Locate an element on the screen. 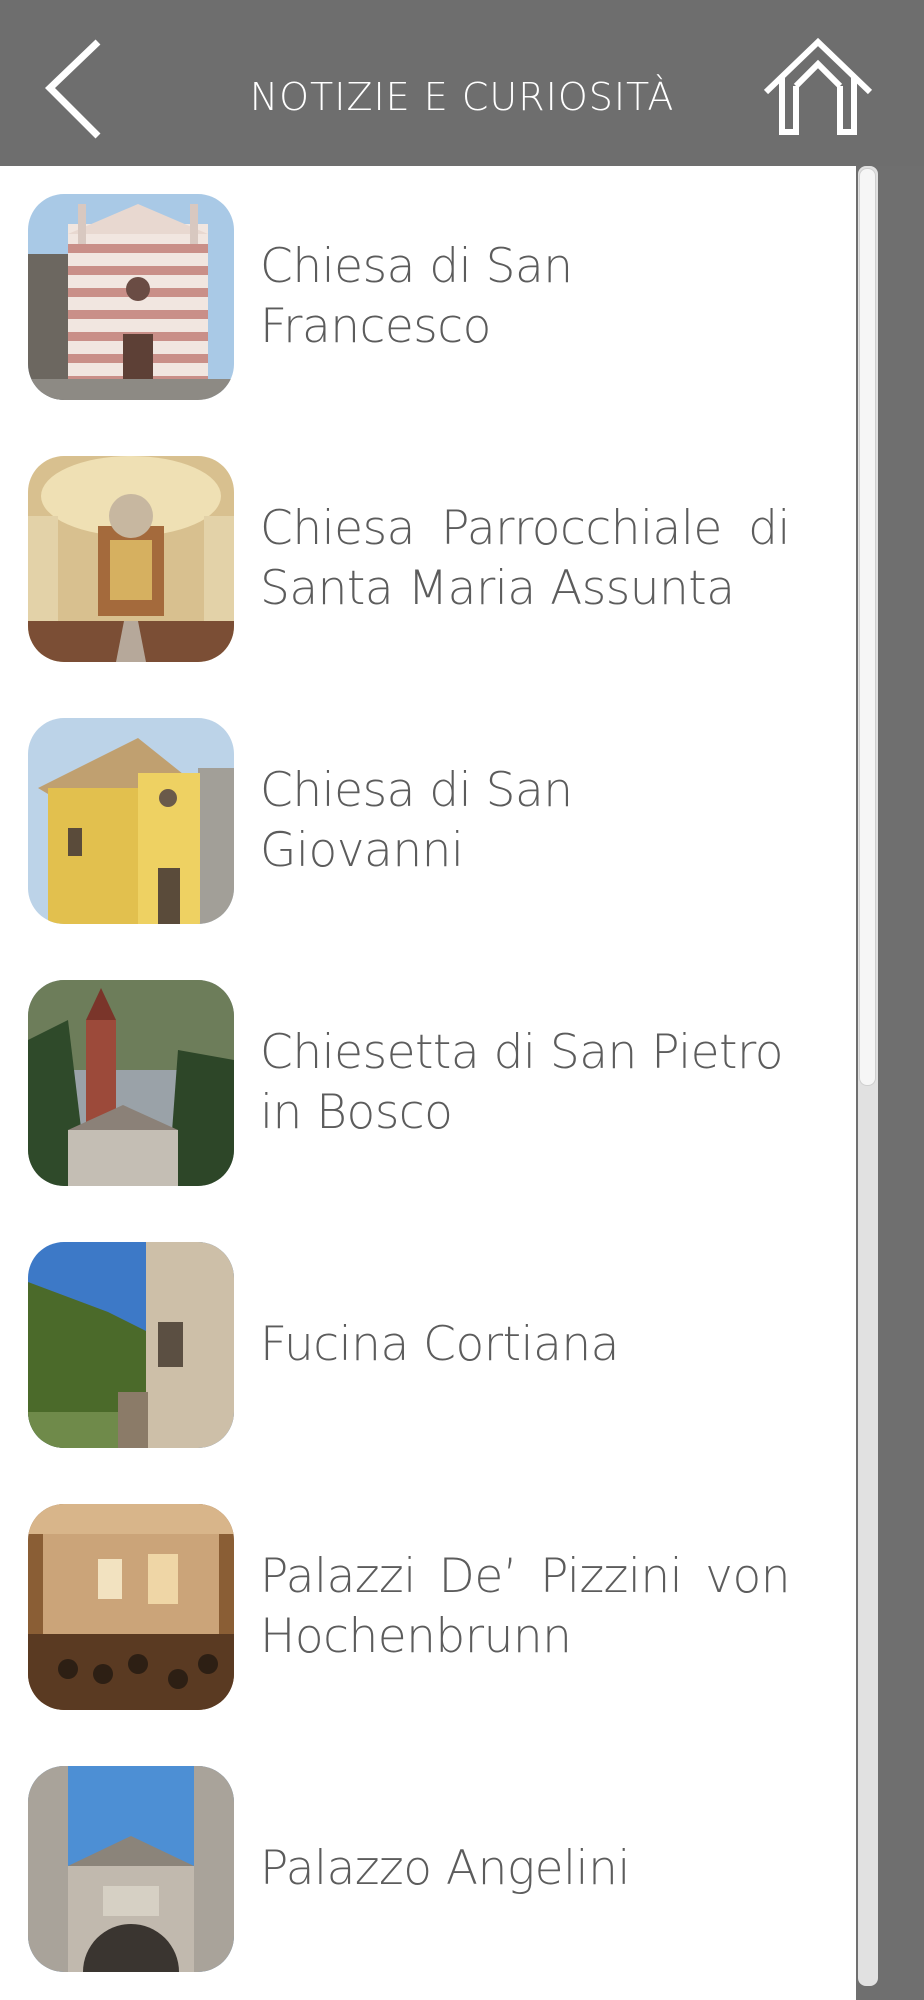 The image size is (924, 2000). list-item: Fucina Cortiana is located at coordinates (428, 1345).